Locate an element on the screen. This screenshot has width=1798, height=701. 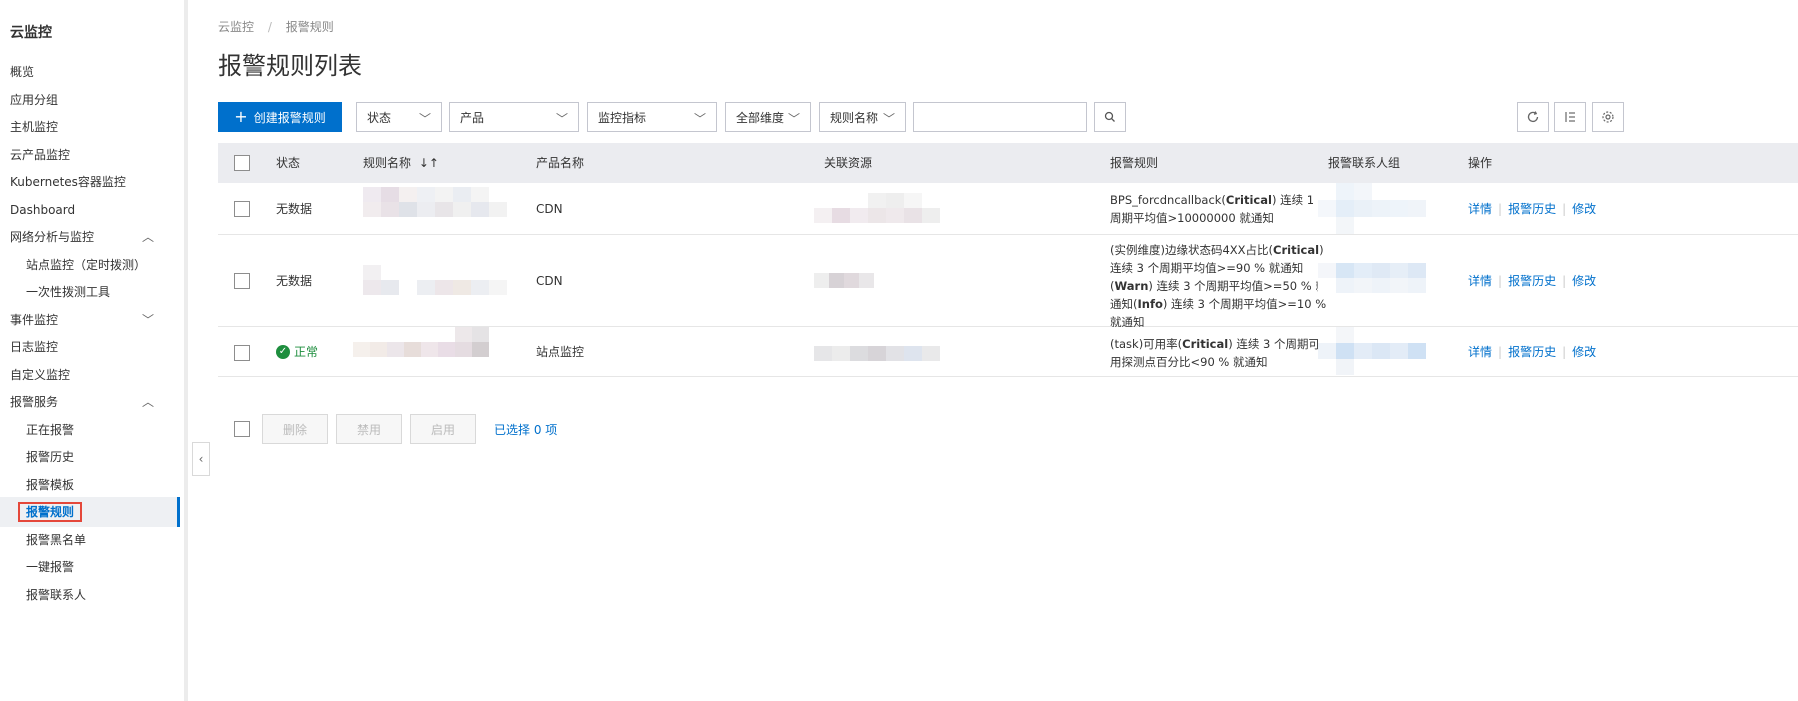
search-button is located at coordinates (1110, 117).